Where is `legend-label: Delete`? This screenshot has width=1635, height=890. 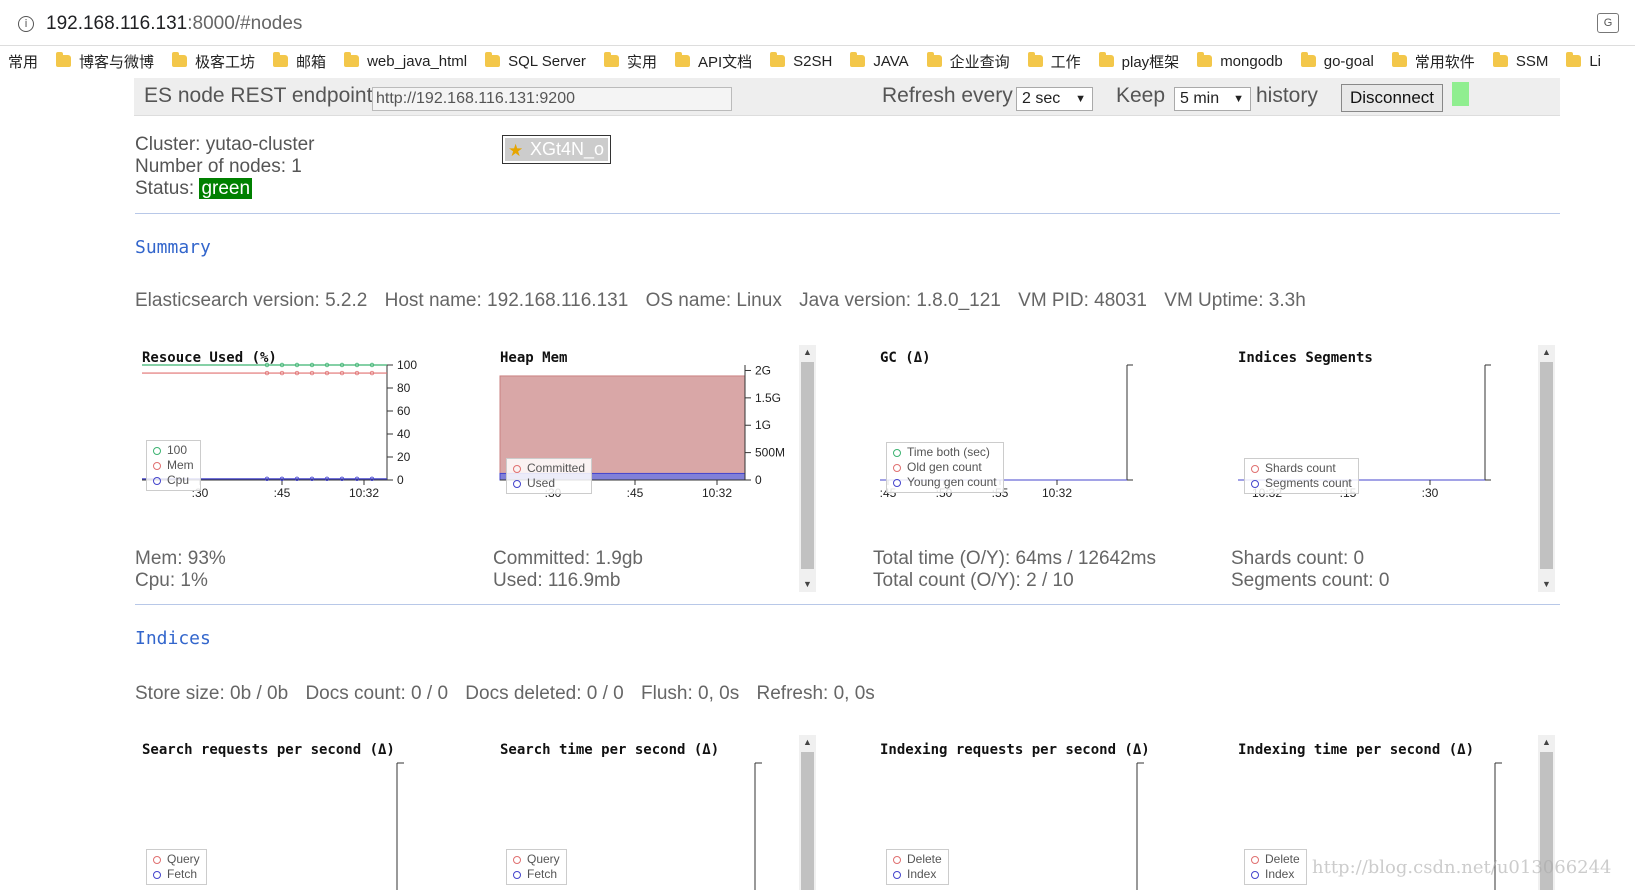
legend-label: Delete is located at coordinates (924, 859).